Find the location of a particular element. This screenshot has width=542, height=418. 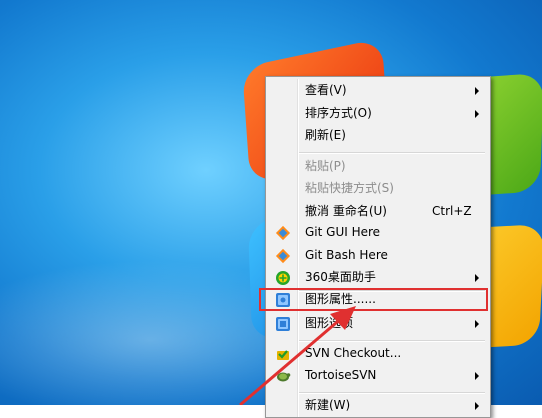

annotation-arrow-icon is located at coordinates (297, 355).